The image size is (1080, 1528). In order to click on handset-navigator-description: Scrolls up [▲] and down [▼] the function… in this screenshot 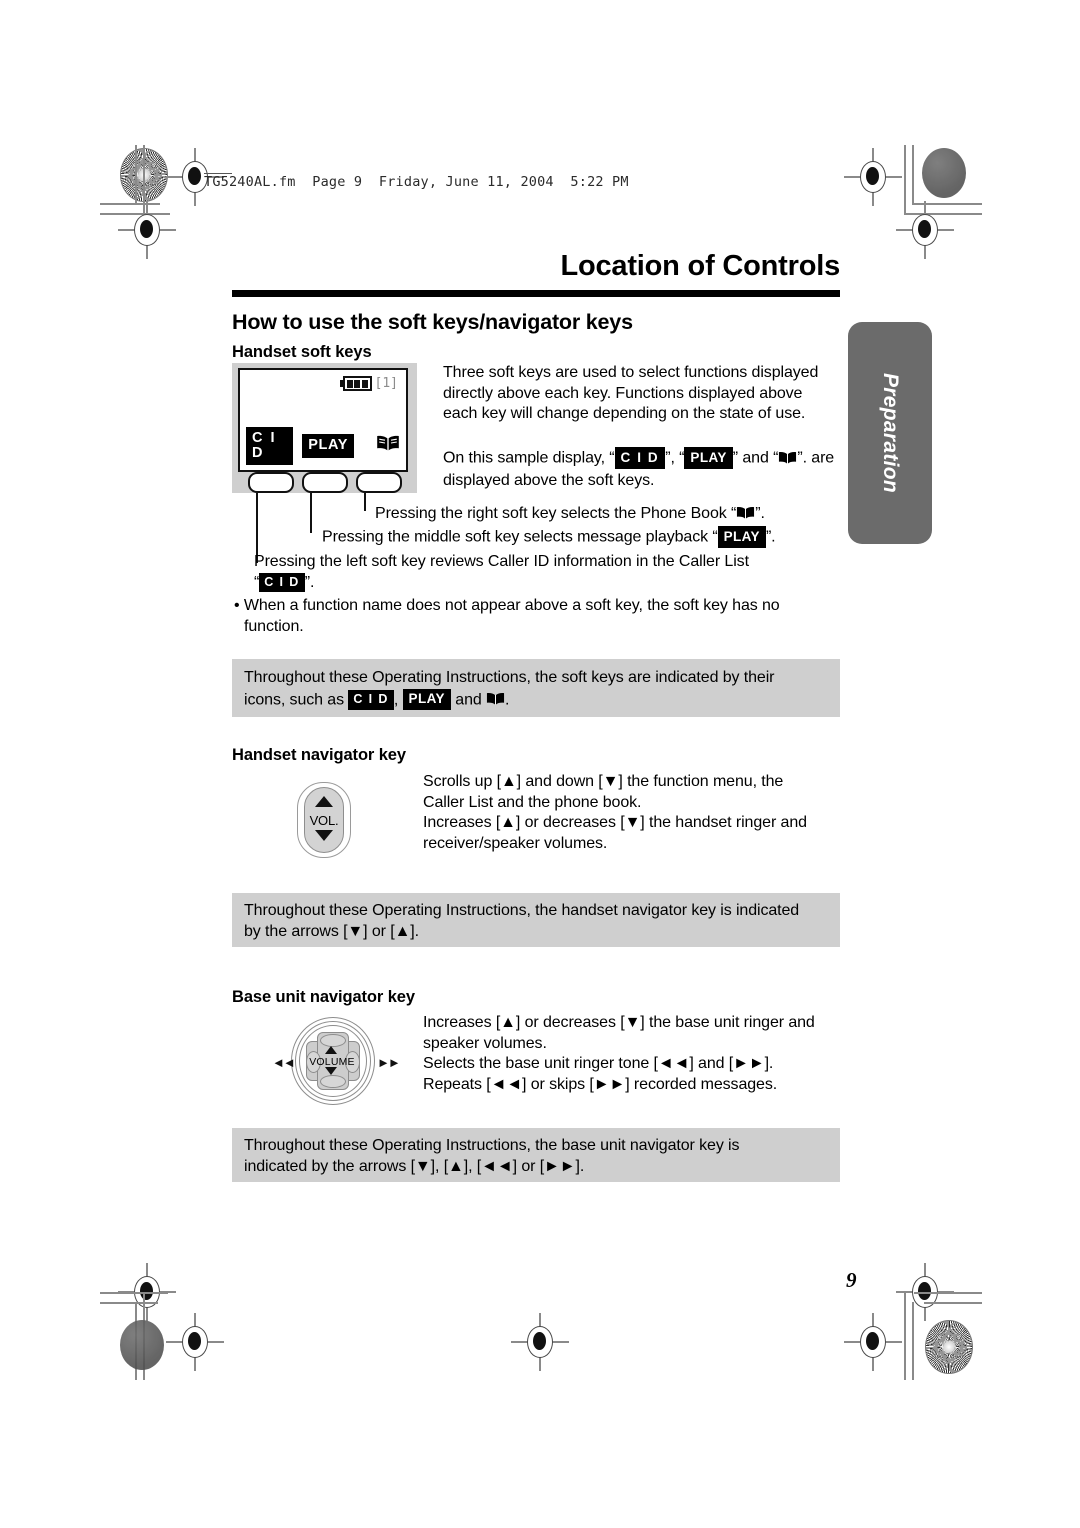, I will do `click(633, 813)`.